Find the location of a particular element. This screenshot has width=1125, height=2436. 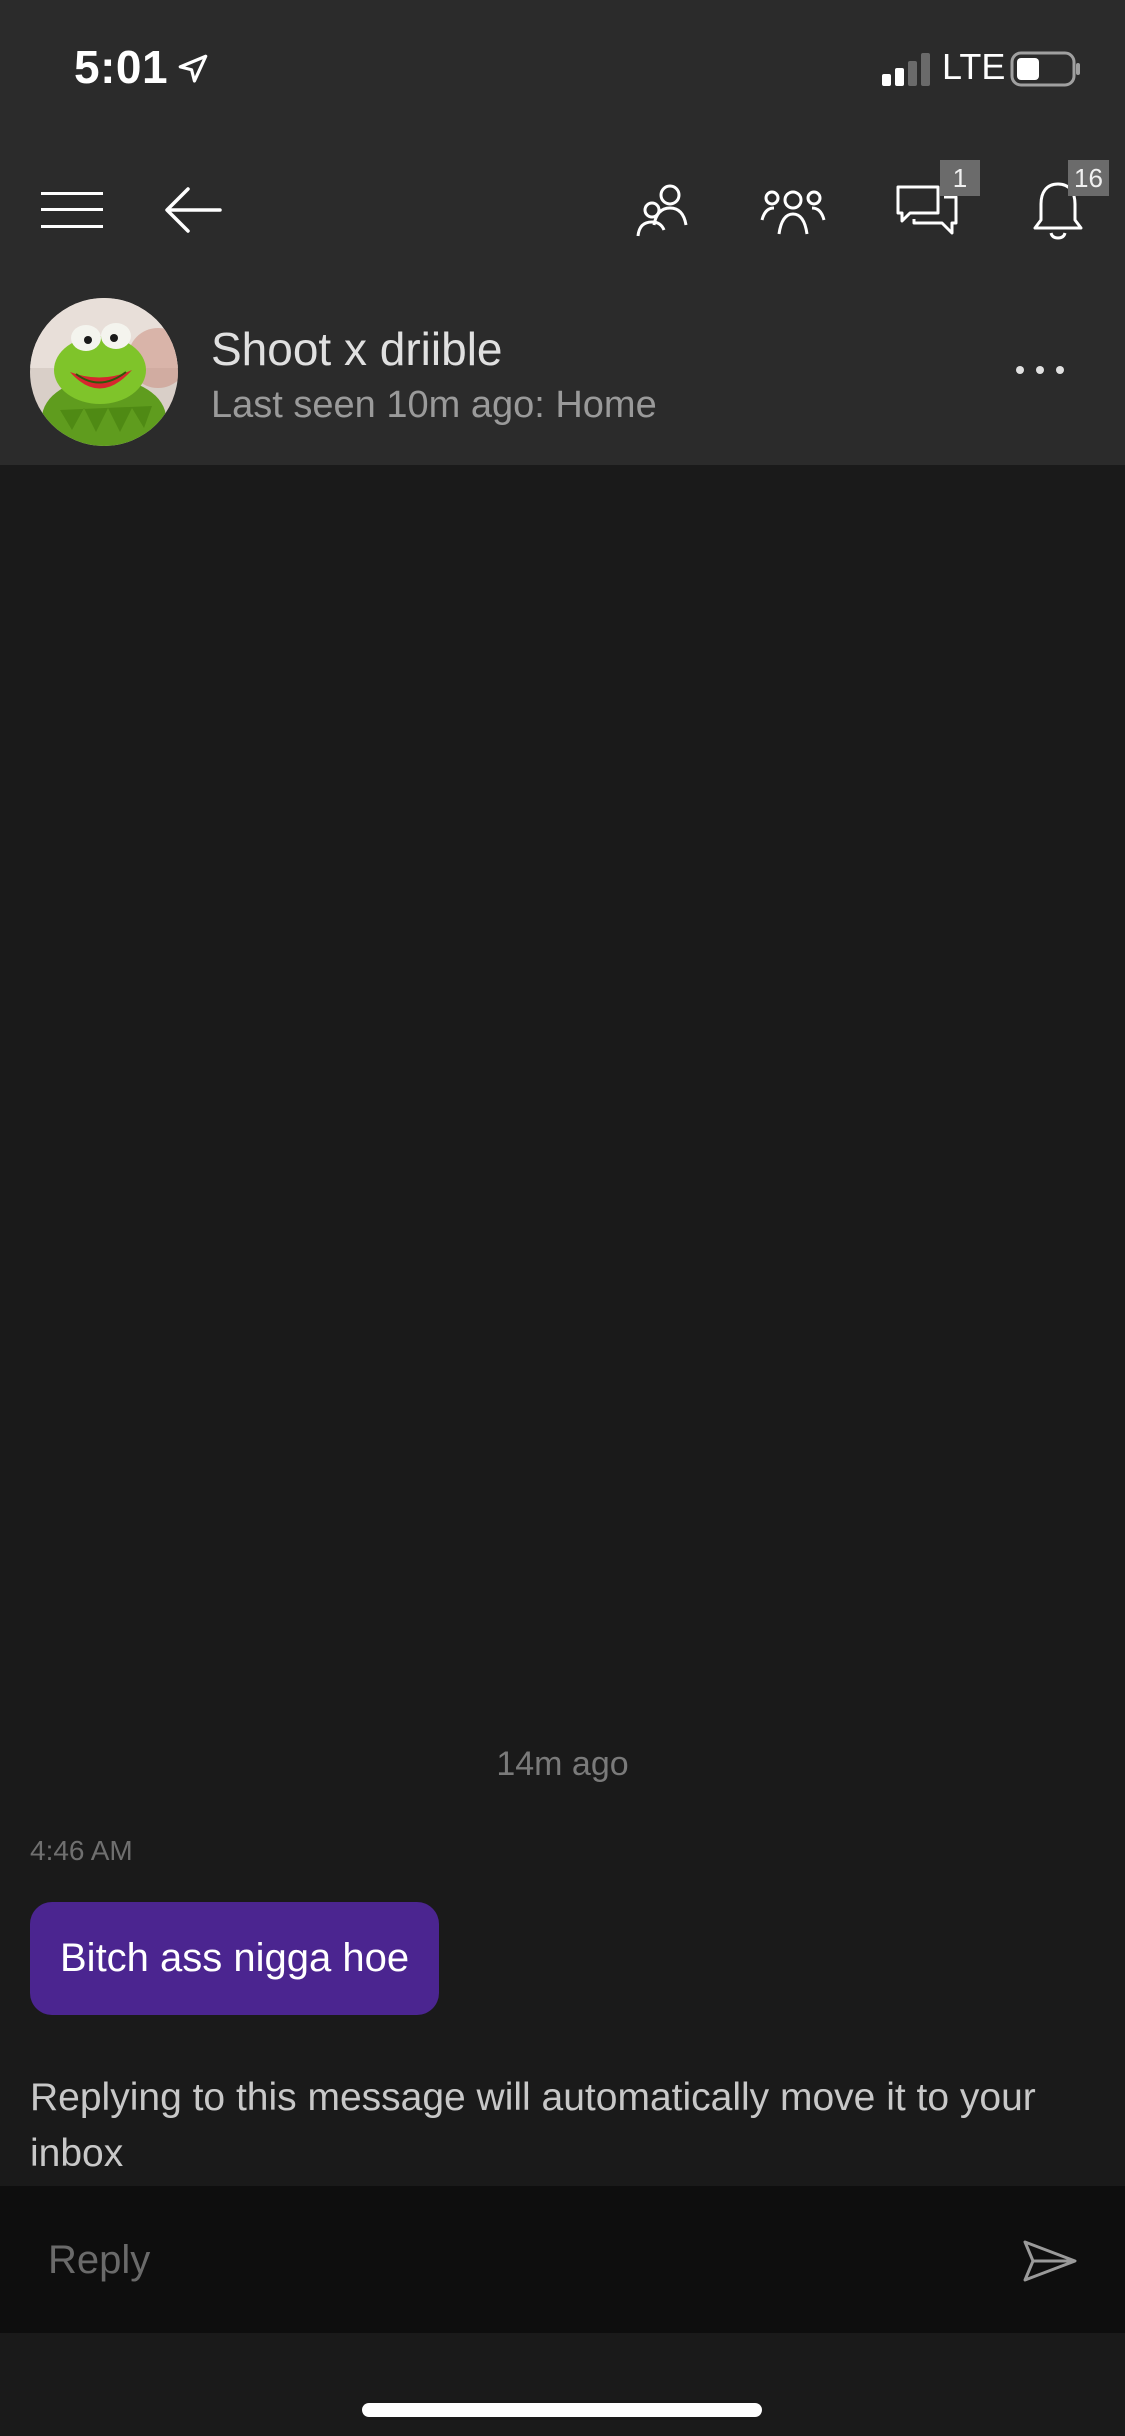

message-bubble: Bitch ass nigga hoe is located at coordinates (235, 1958).